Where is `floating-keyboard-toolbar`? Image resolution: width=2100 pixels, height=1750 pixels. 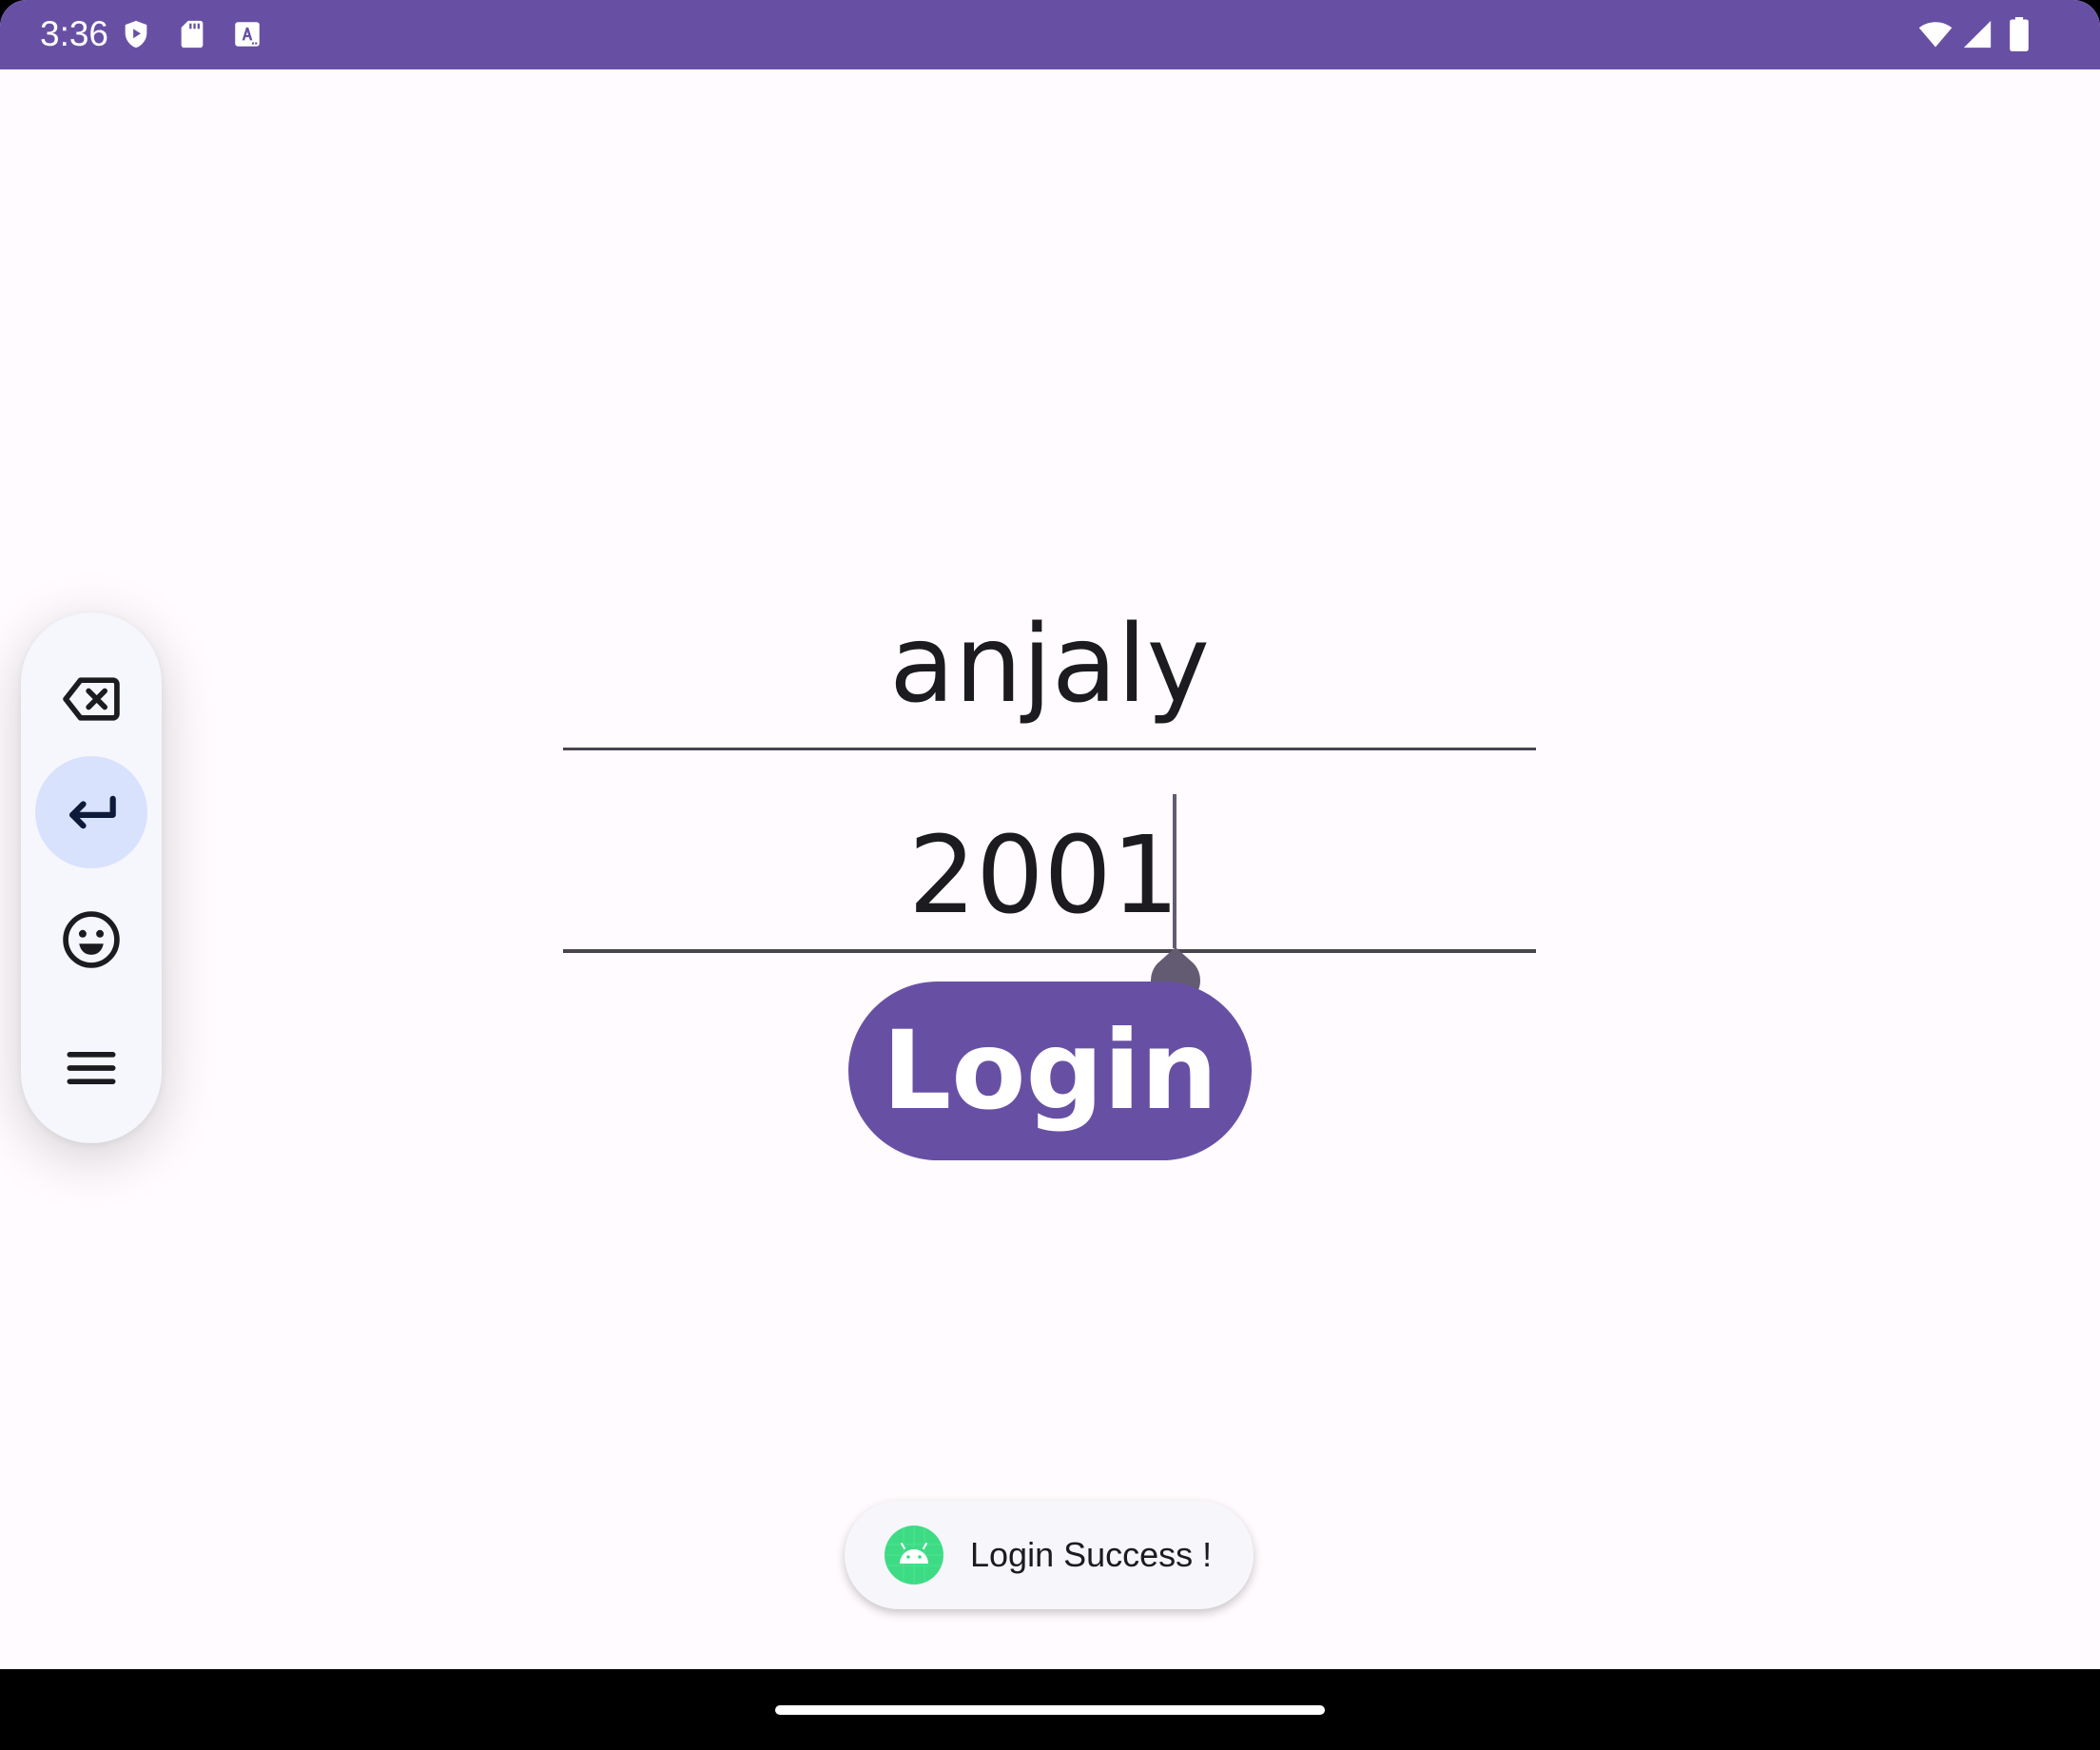
floating-keyboard-toolbar is located at coordinates (91, 877).